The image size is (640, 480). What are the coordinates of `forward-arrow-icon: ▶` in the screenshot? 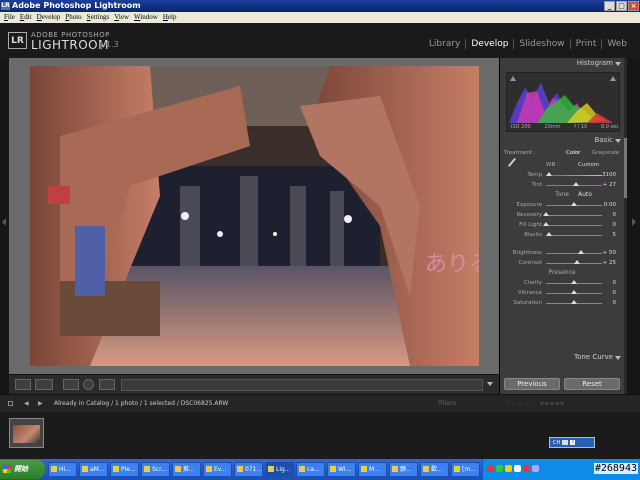 It's located at (40, 403).